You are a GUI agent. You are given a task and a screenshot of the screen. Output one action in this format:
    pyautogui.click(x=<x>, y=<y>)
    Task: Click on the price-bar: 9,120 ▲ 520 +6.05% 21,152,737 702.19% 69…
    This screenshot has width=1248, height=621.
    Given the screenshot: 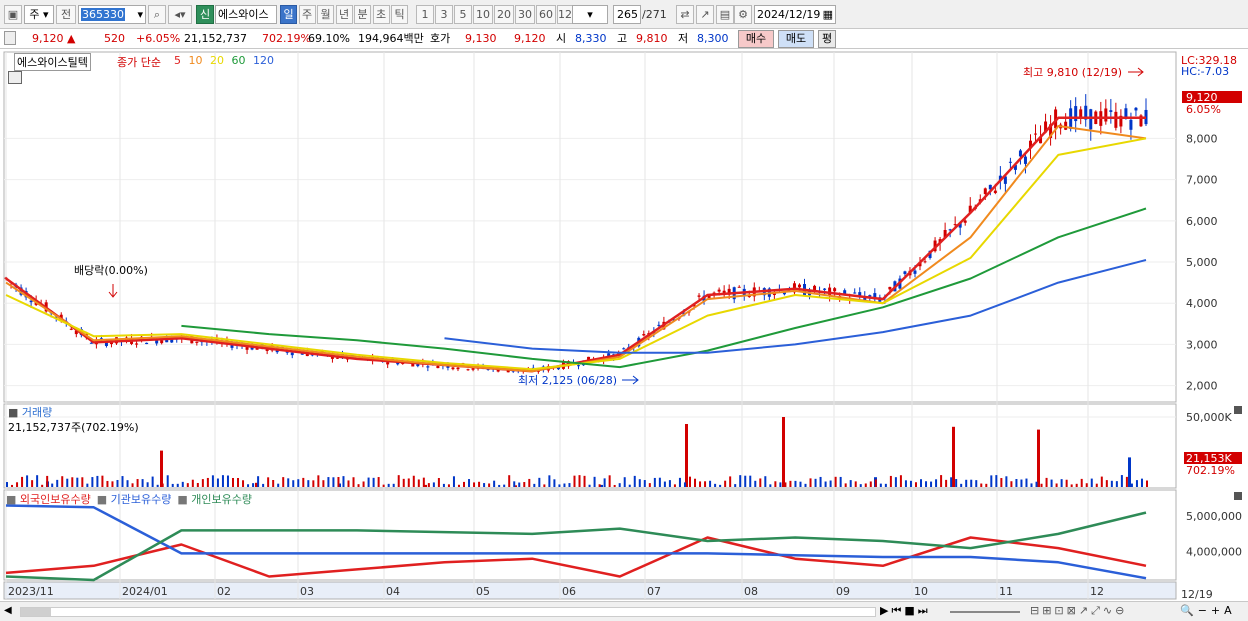 What is the action you would take?
    pyautogui.click(x=624, y=39)
    